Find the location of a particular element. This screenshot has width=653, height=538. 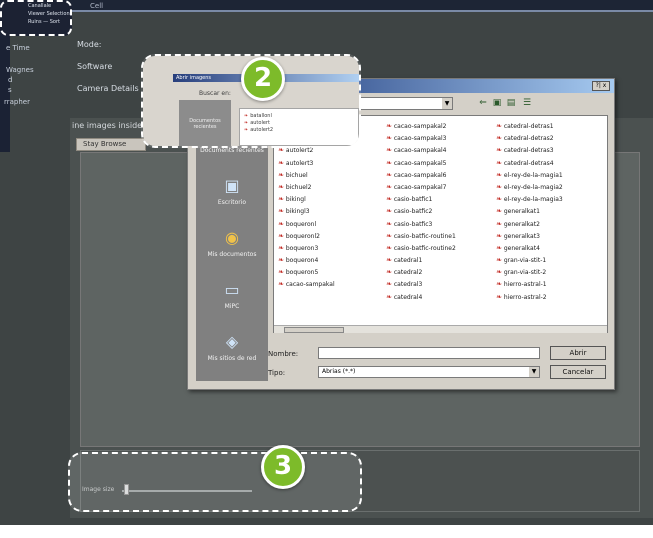

file-item: bichuel2 is located at coordinates (306, 187).